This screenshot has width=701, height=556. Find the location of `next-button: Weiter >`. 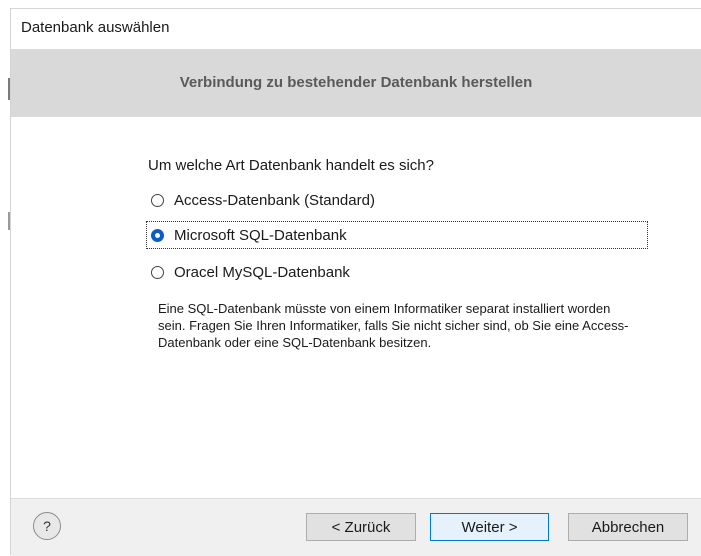

next-button: Weiter > is located at coordinates (489, 527).